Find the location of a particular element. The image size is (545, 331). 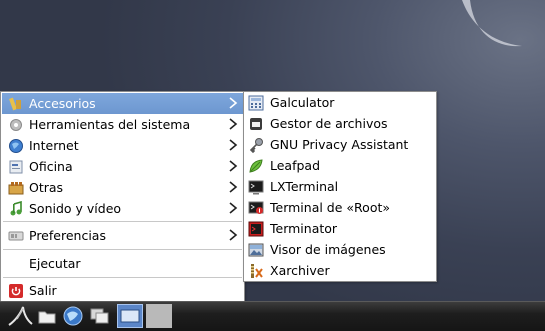

terminal-icon is located at coordinates (256, 187).